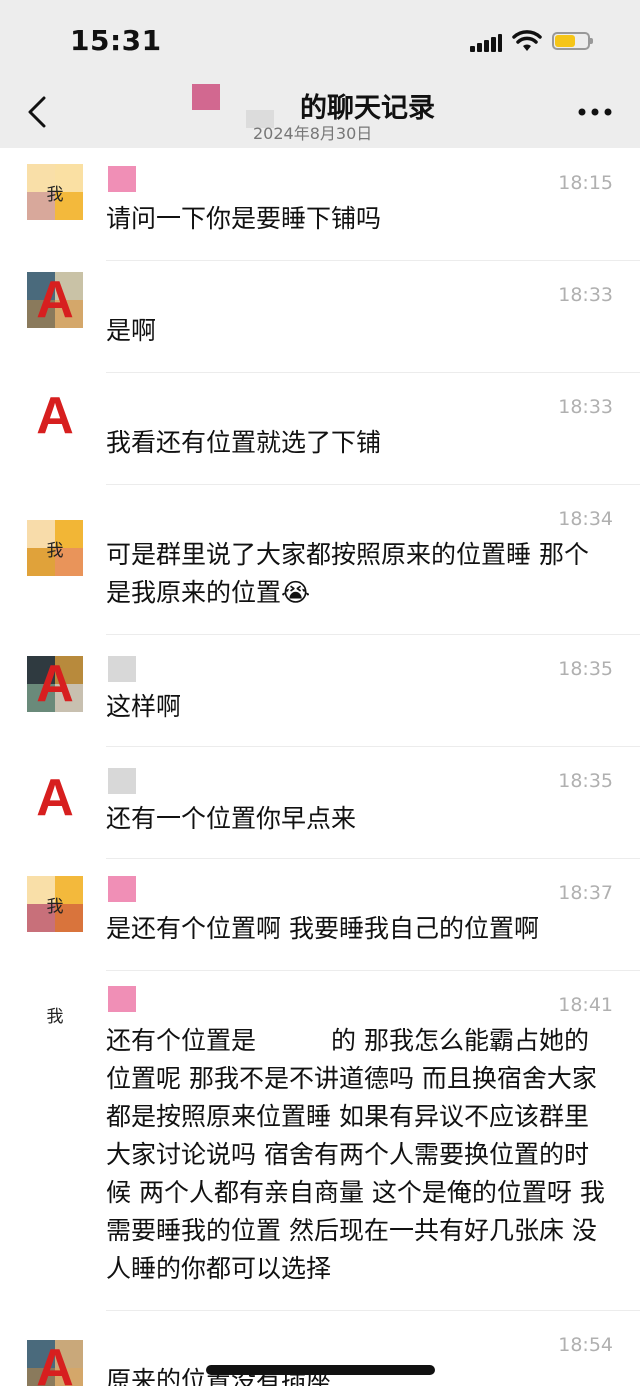 This screenshot has width=640, height=1386. Describe the element at coordinates (244, 218) in the screenshot. I see `message-text: 请问一下你是要睡下铺吗` at that location.